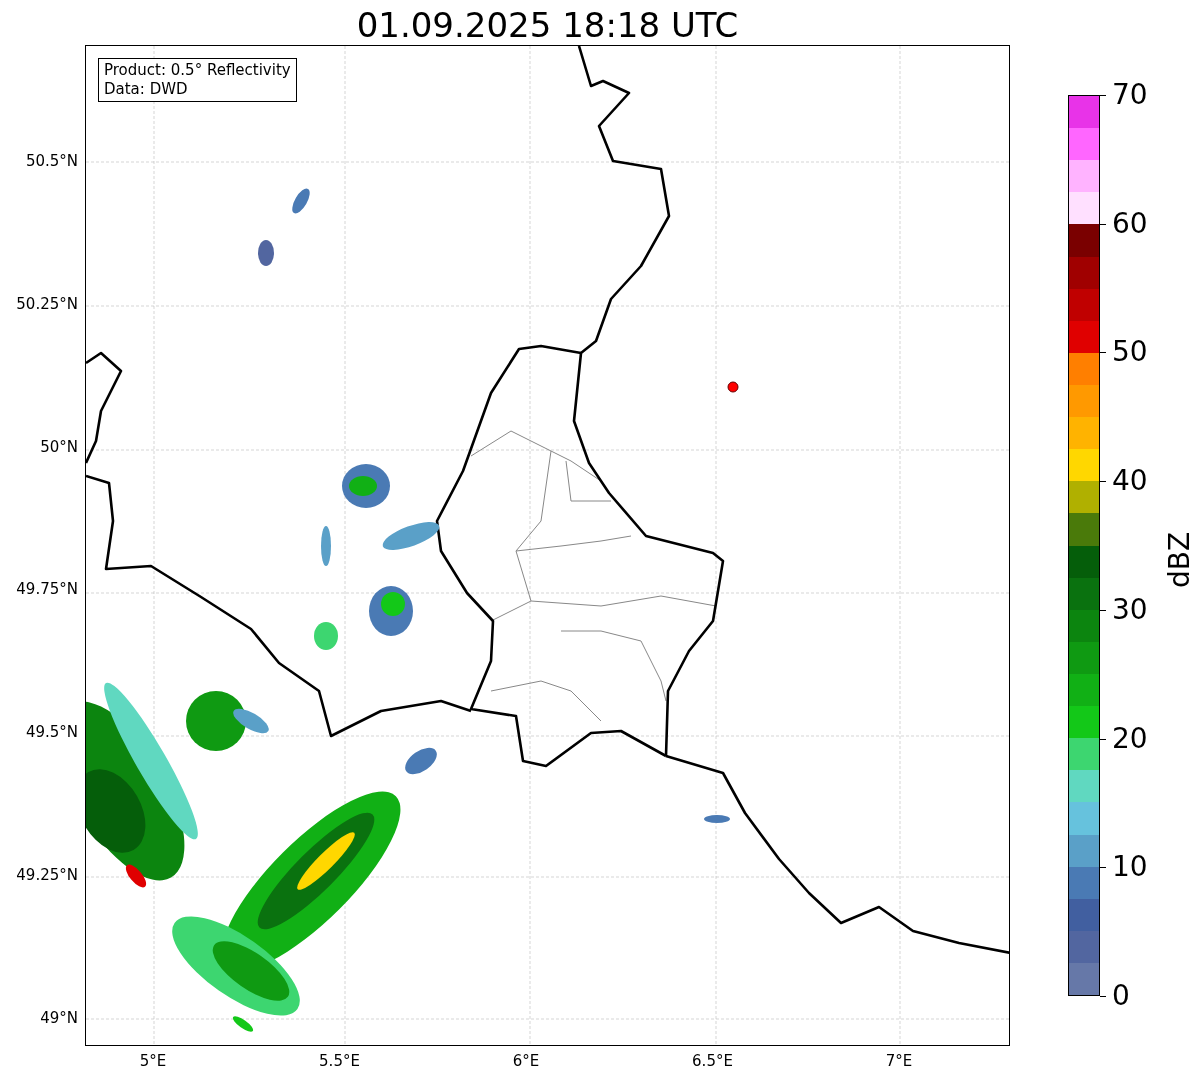 This screenshot has width=1202, height=1081. Describe the element at coordinates (1130, 95) in the screenshot. I see `colorbar-tick-label: 70` at that location.